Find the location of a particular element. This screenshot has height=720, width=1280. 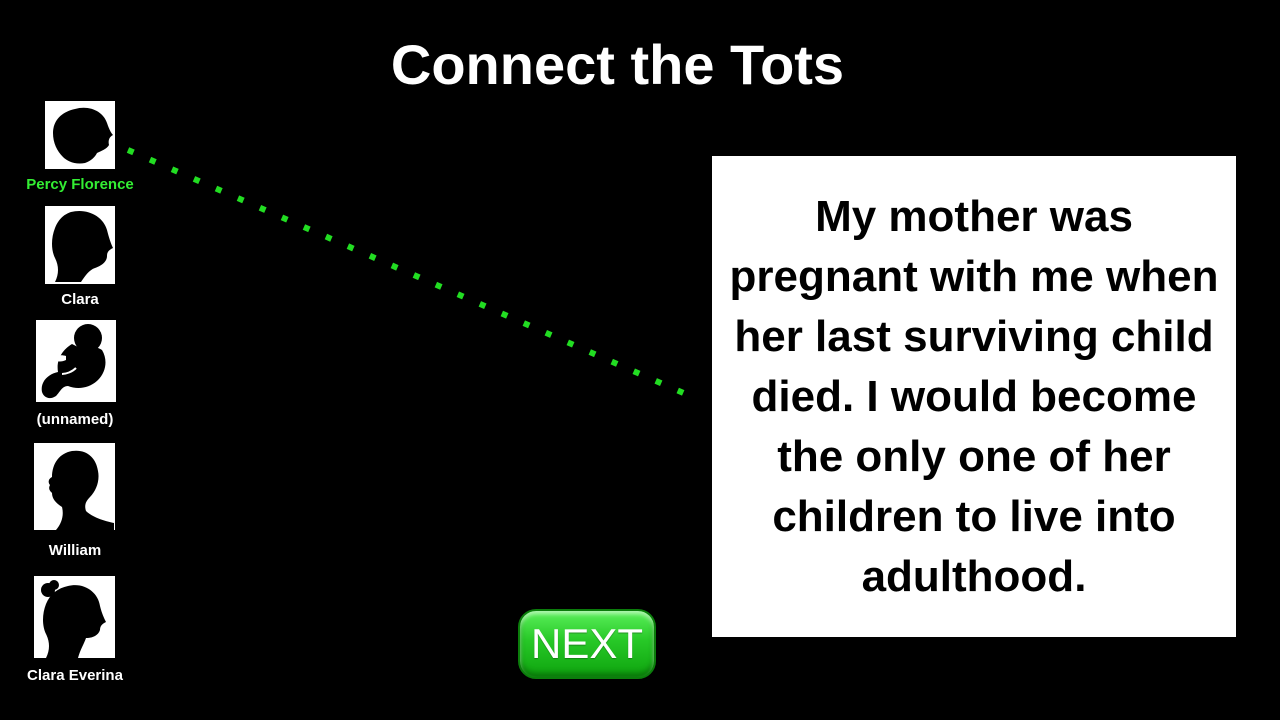

child-label: Clara is located at coordinates (80, 299).